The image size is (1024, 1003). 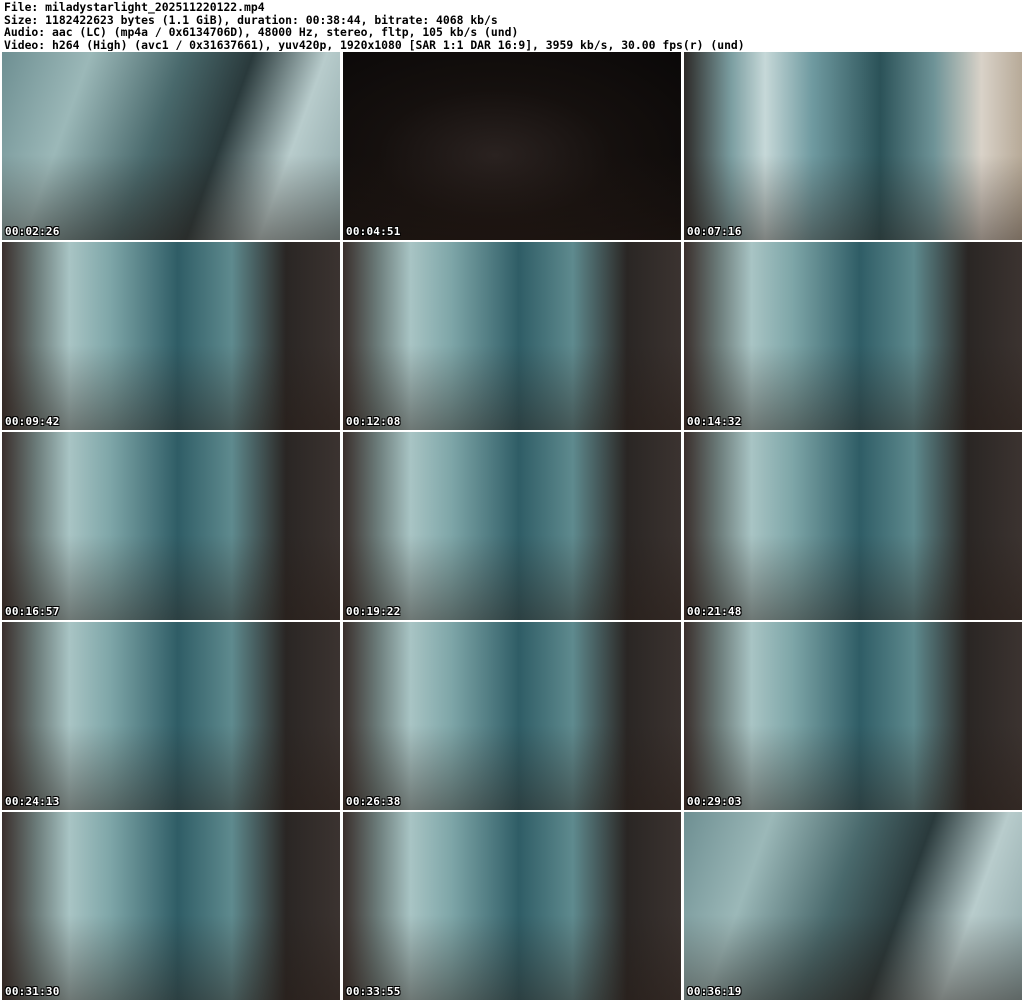 I want to click on thumbnail: 00:14:32, so click(x=853, y=336).